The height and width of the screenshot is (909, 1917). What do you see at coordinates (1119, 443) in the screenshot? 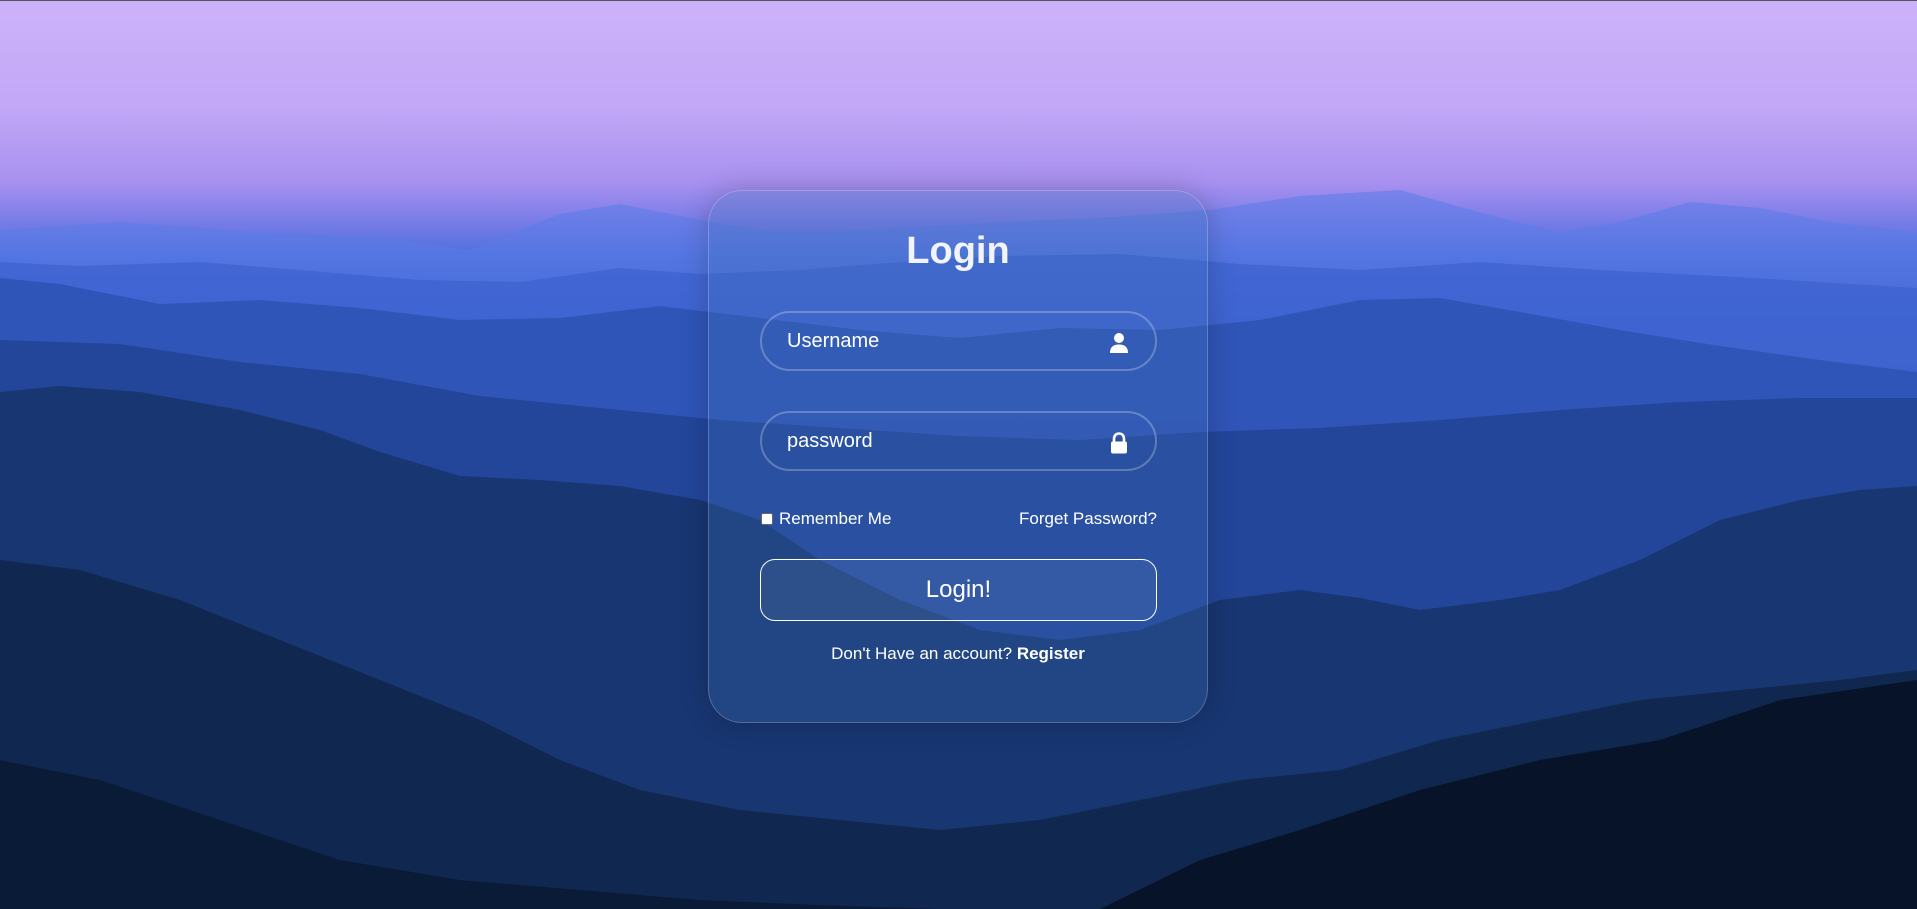
I see `lock-icon` at bounding box center [1119, 443].